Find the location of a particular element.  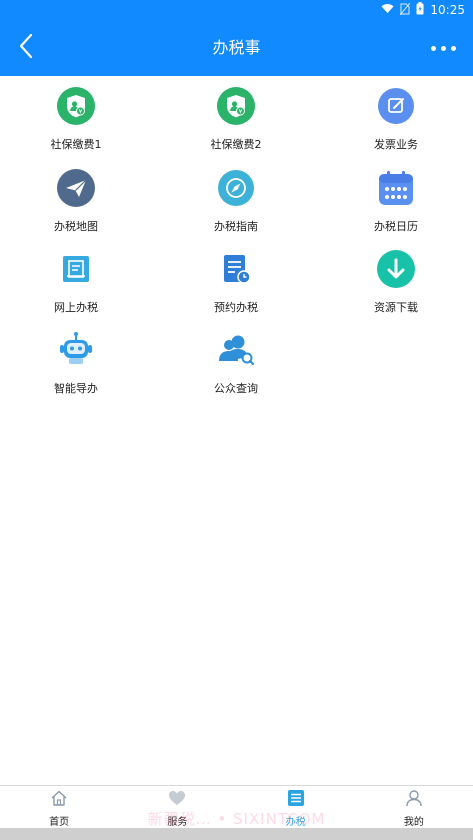

grid-item-public-query: 公众查询 is located at coordinates (236, 369).